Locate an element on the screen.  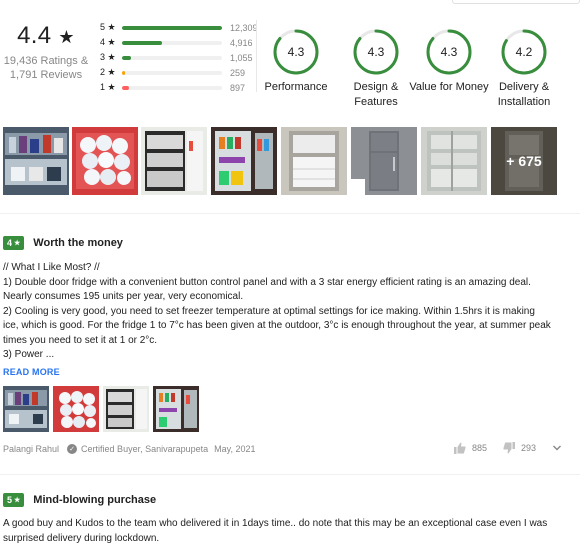
average-rating: 4.4 ★ is located at coordinates (46, 35).